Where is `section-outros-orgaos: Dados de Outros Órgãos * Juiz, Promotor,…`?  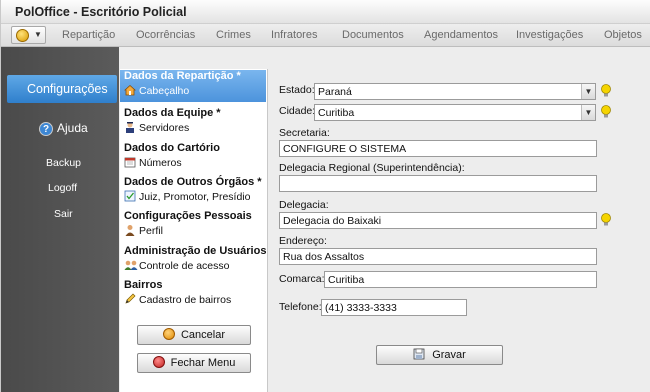 section-outros-orgaos: Dados de Outros Órgãos * Juiz, Promotor,… is located at coordinates (193, 189).